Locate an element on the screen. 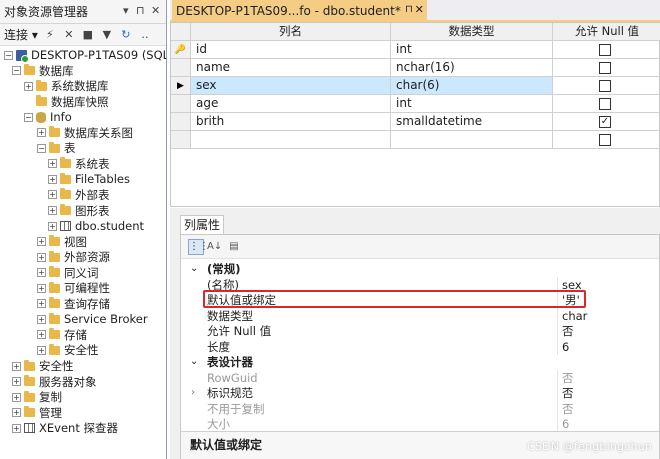 The height and width of the screenshot is (459, 660). property-pages-icon: ▤ is located at coordinates (234, 247).